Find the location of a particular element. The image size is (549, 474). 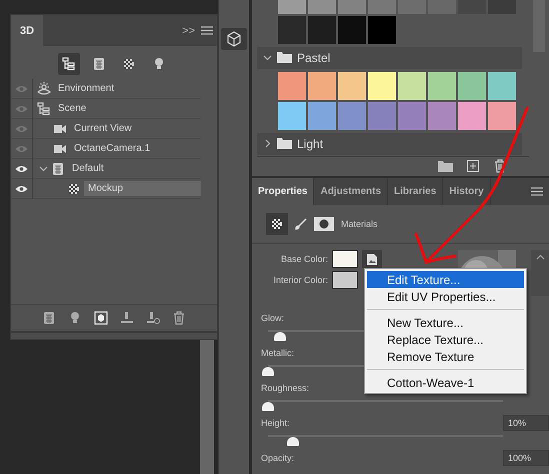

resize-bar is located at coordinates (114, 335).